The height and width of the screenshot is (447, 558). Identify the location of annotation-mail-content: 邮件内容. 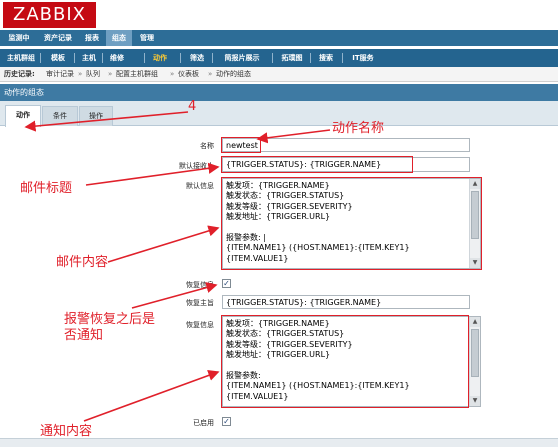
(82, 262).